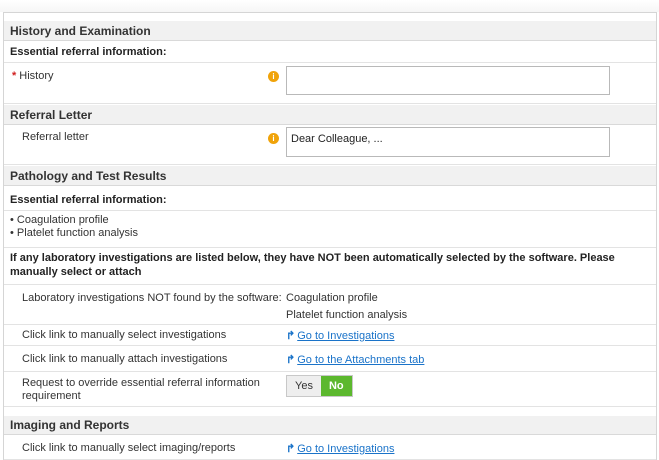 The image size is (659, 460). I want to click on essential-item: • Platelet function analysis, so click(74, 233).